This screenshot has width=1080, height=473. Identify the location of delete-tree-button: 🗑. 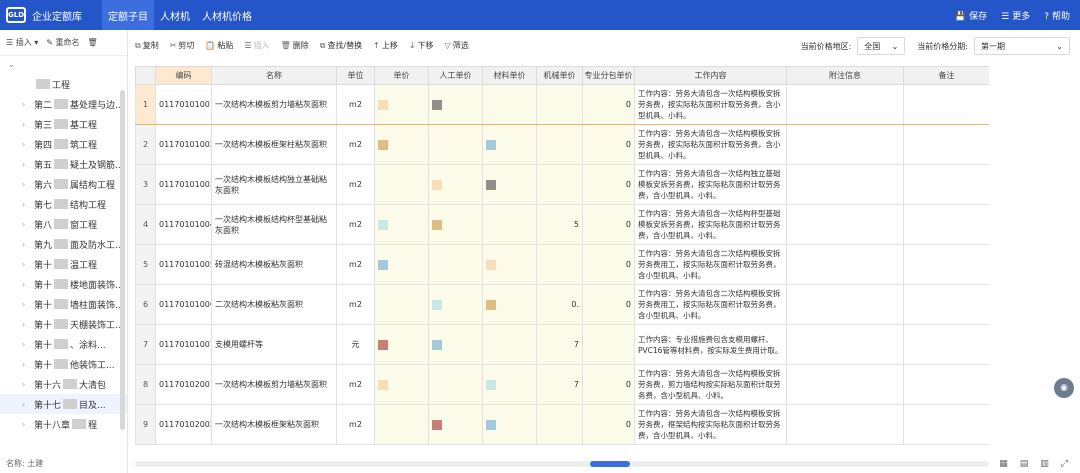
(93, 42).